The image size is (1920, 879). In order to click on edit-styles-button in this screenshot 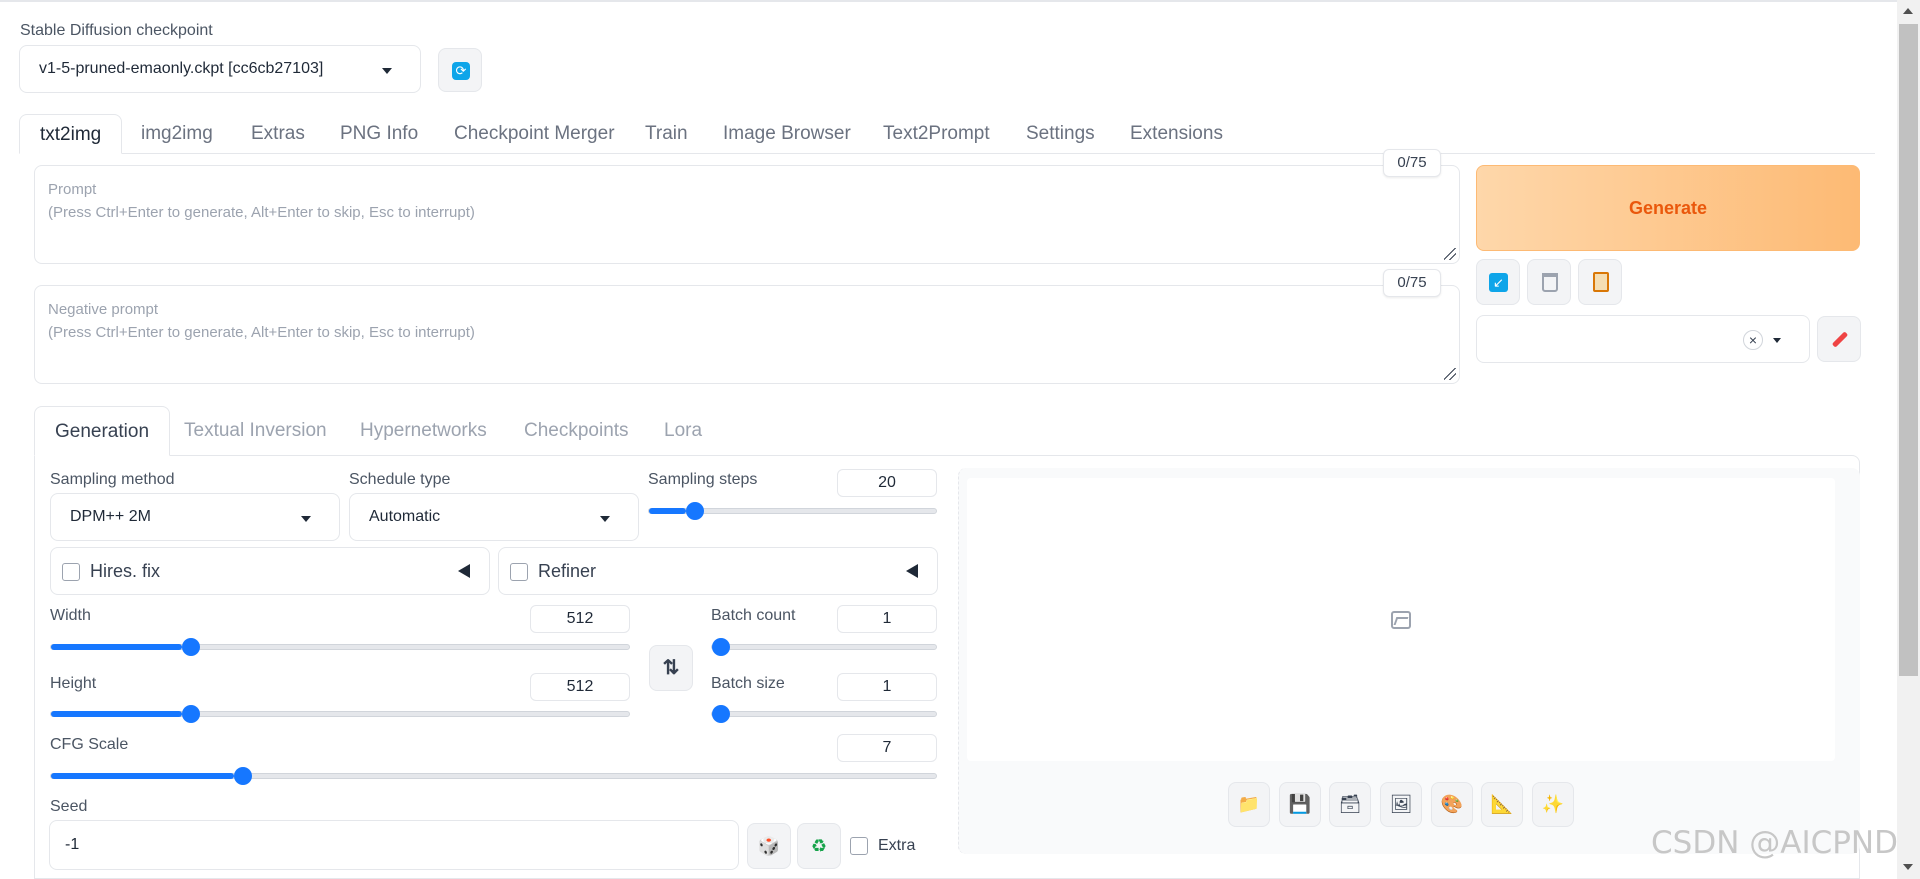, I will do `click(1839, 339)`.